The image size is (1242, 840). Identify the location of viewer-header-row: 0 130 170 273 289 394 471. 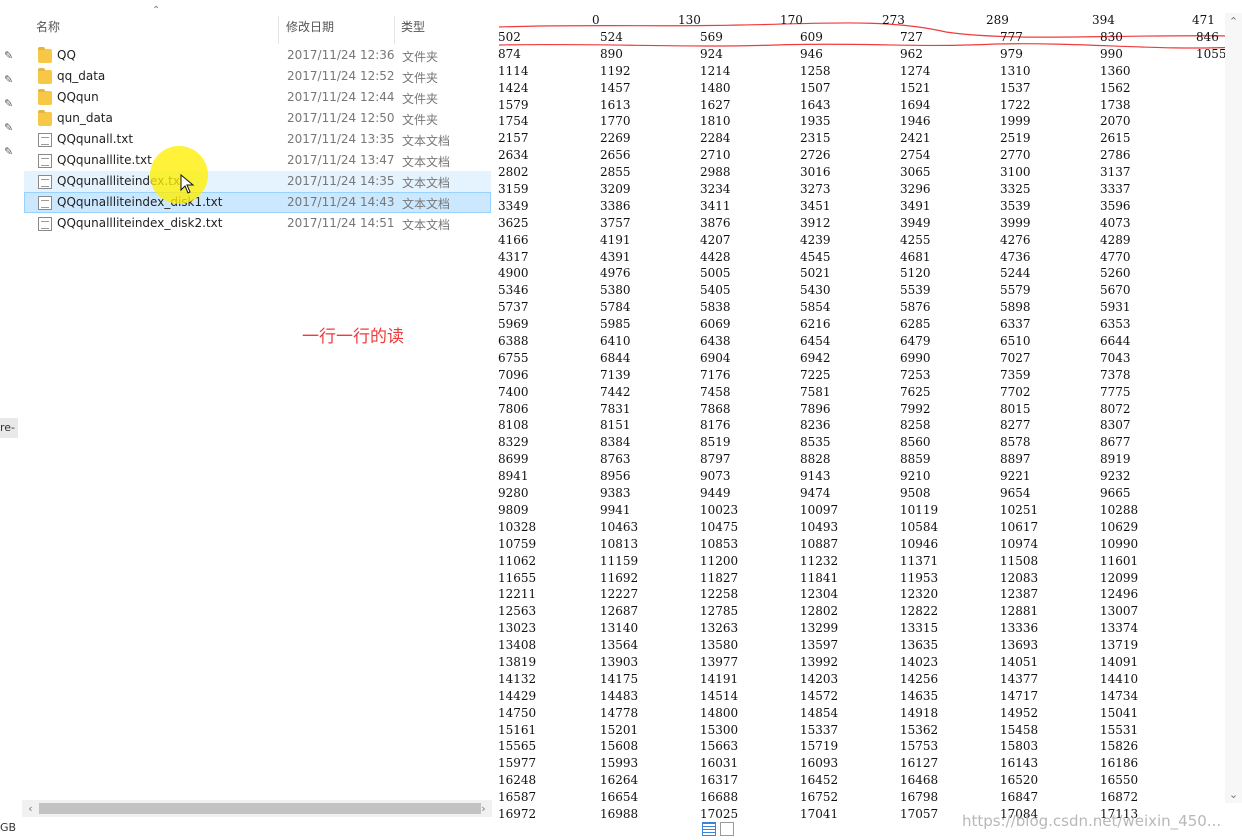
(861, 21).